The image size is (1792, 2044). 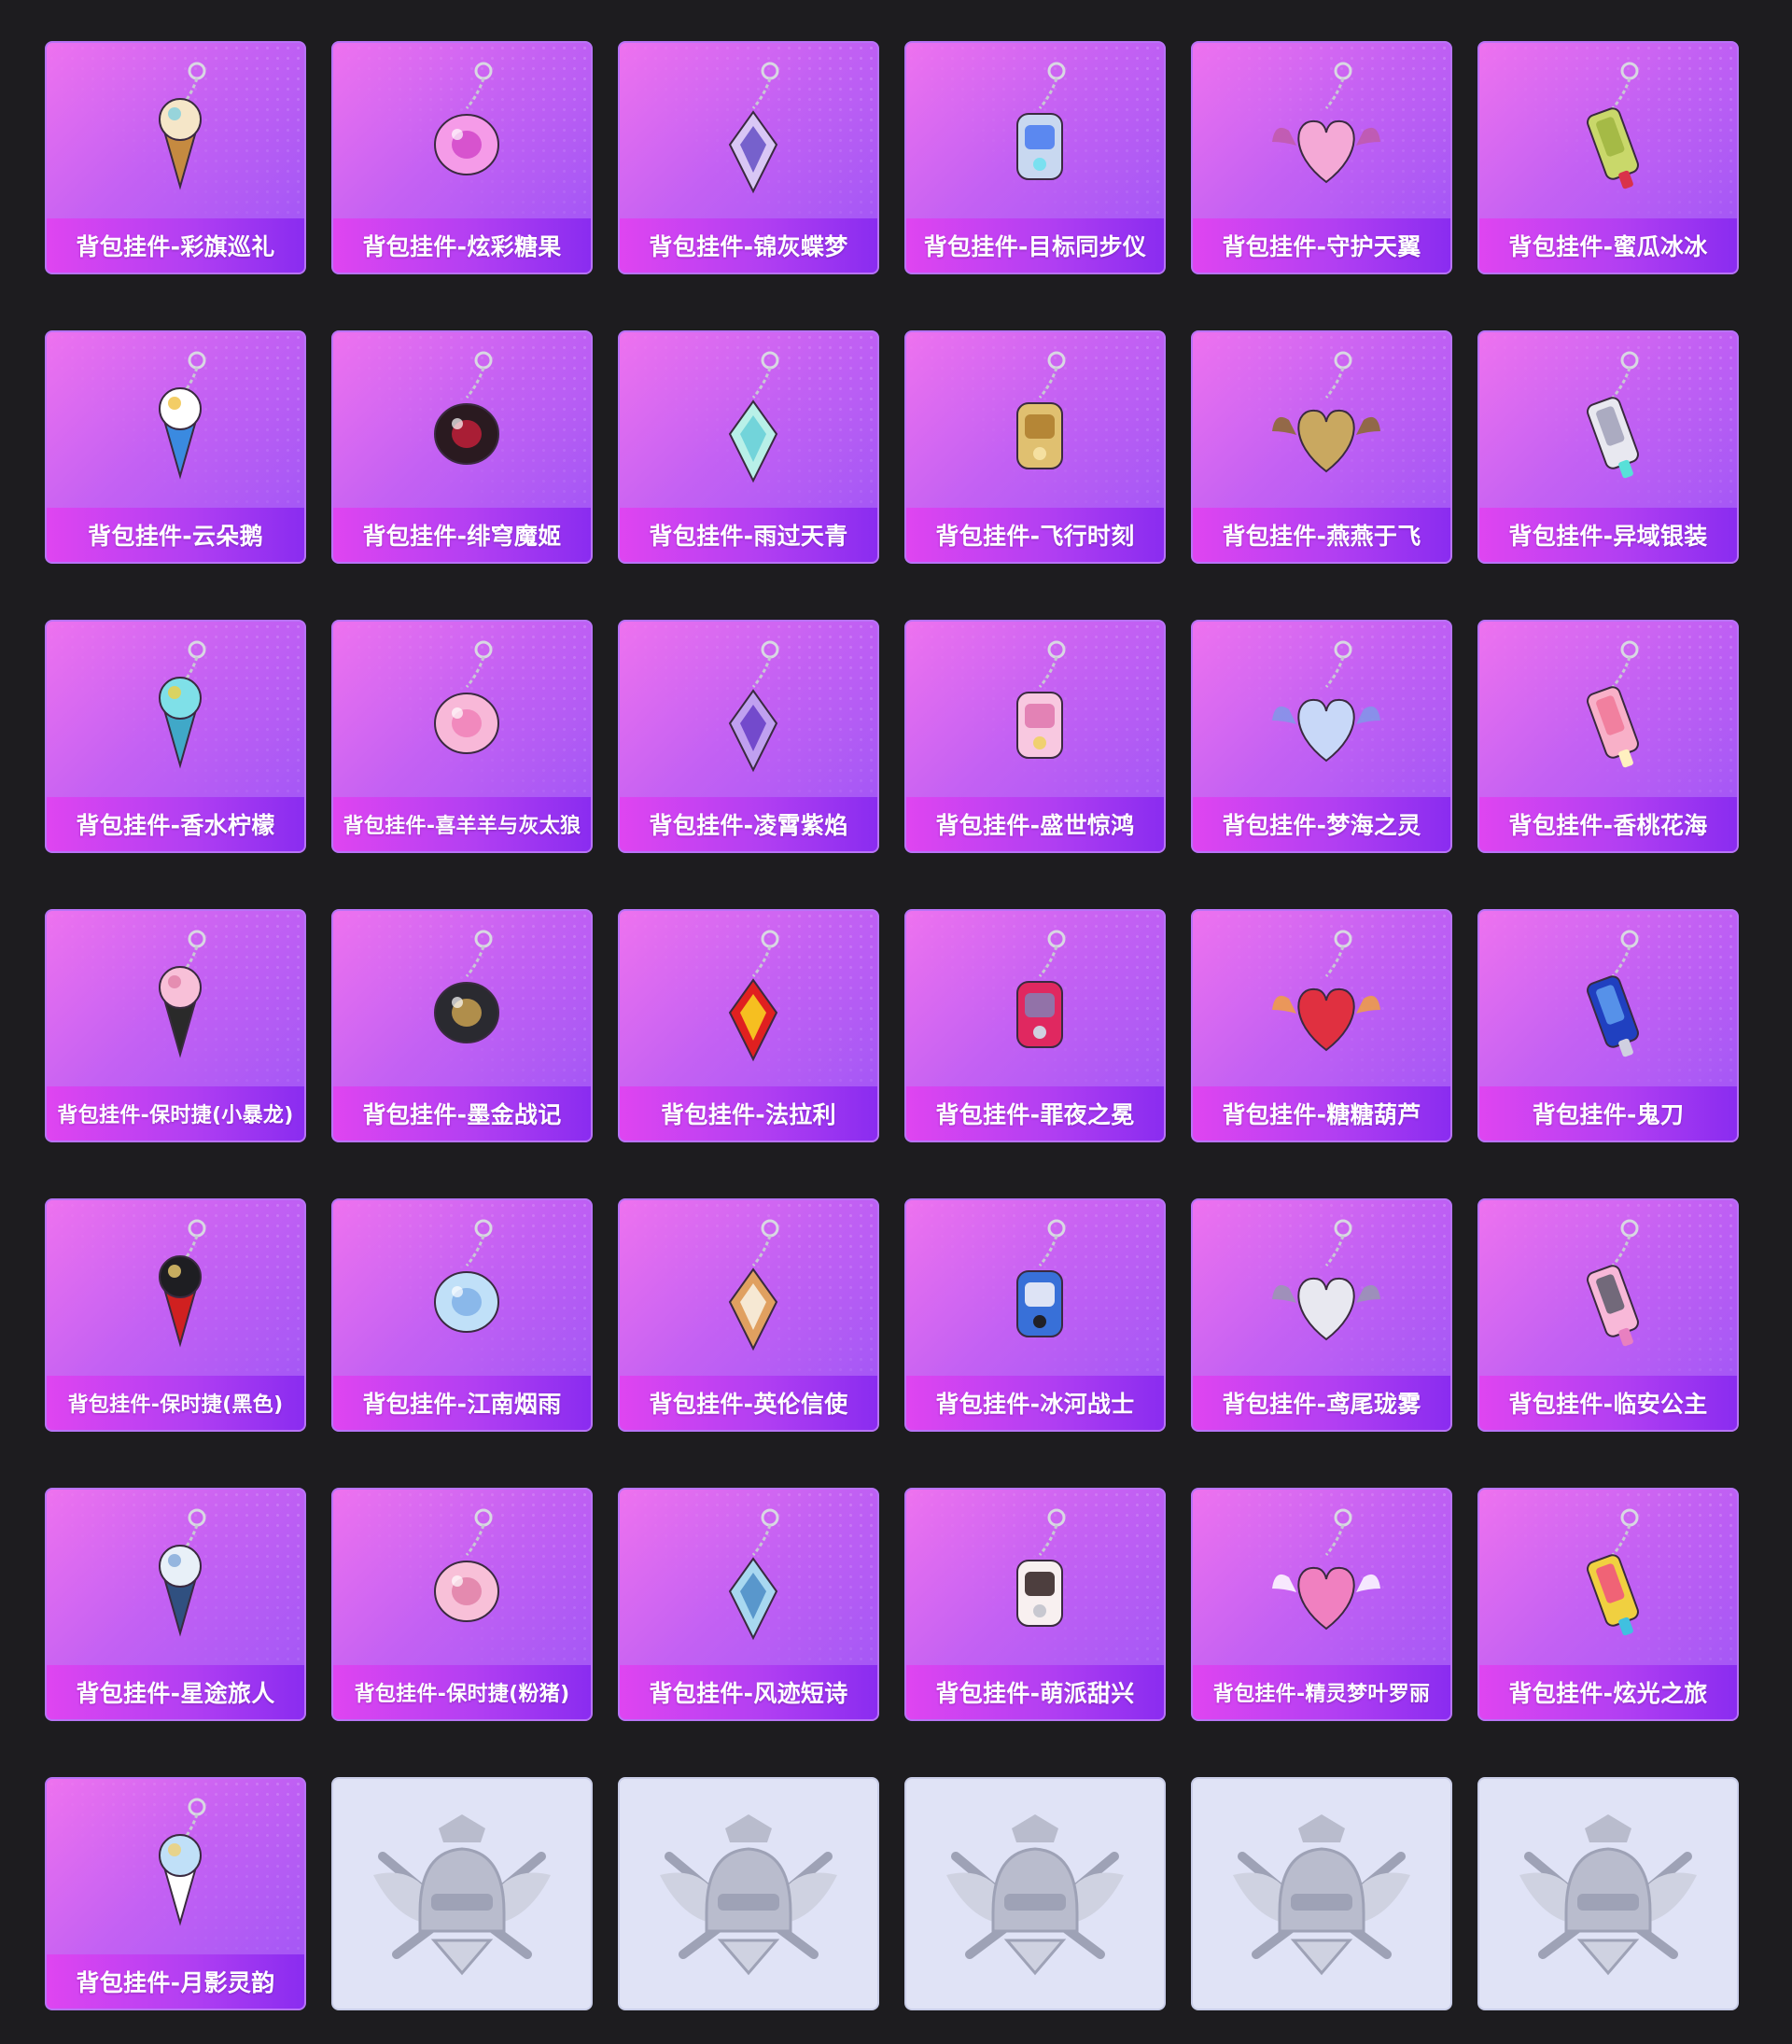 What do you see at coordinates (748, 736) in the screenshot?
I see `item-card: 背包挂件-凌霄紫焰` at bounding box center [748, 736].